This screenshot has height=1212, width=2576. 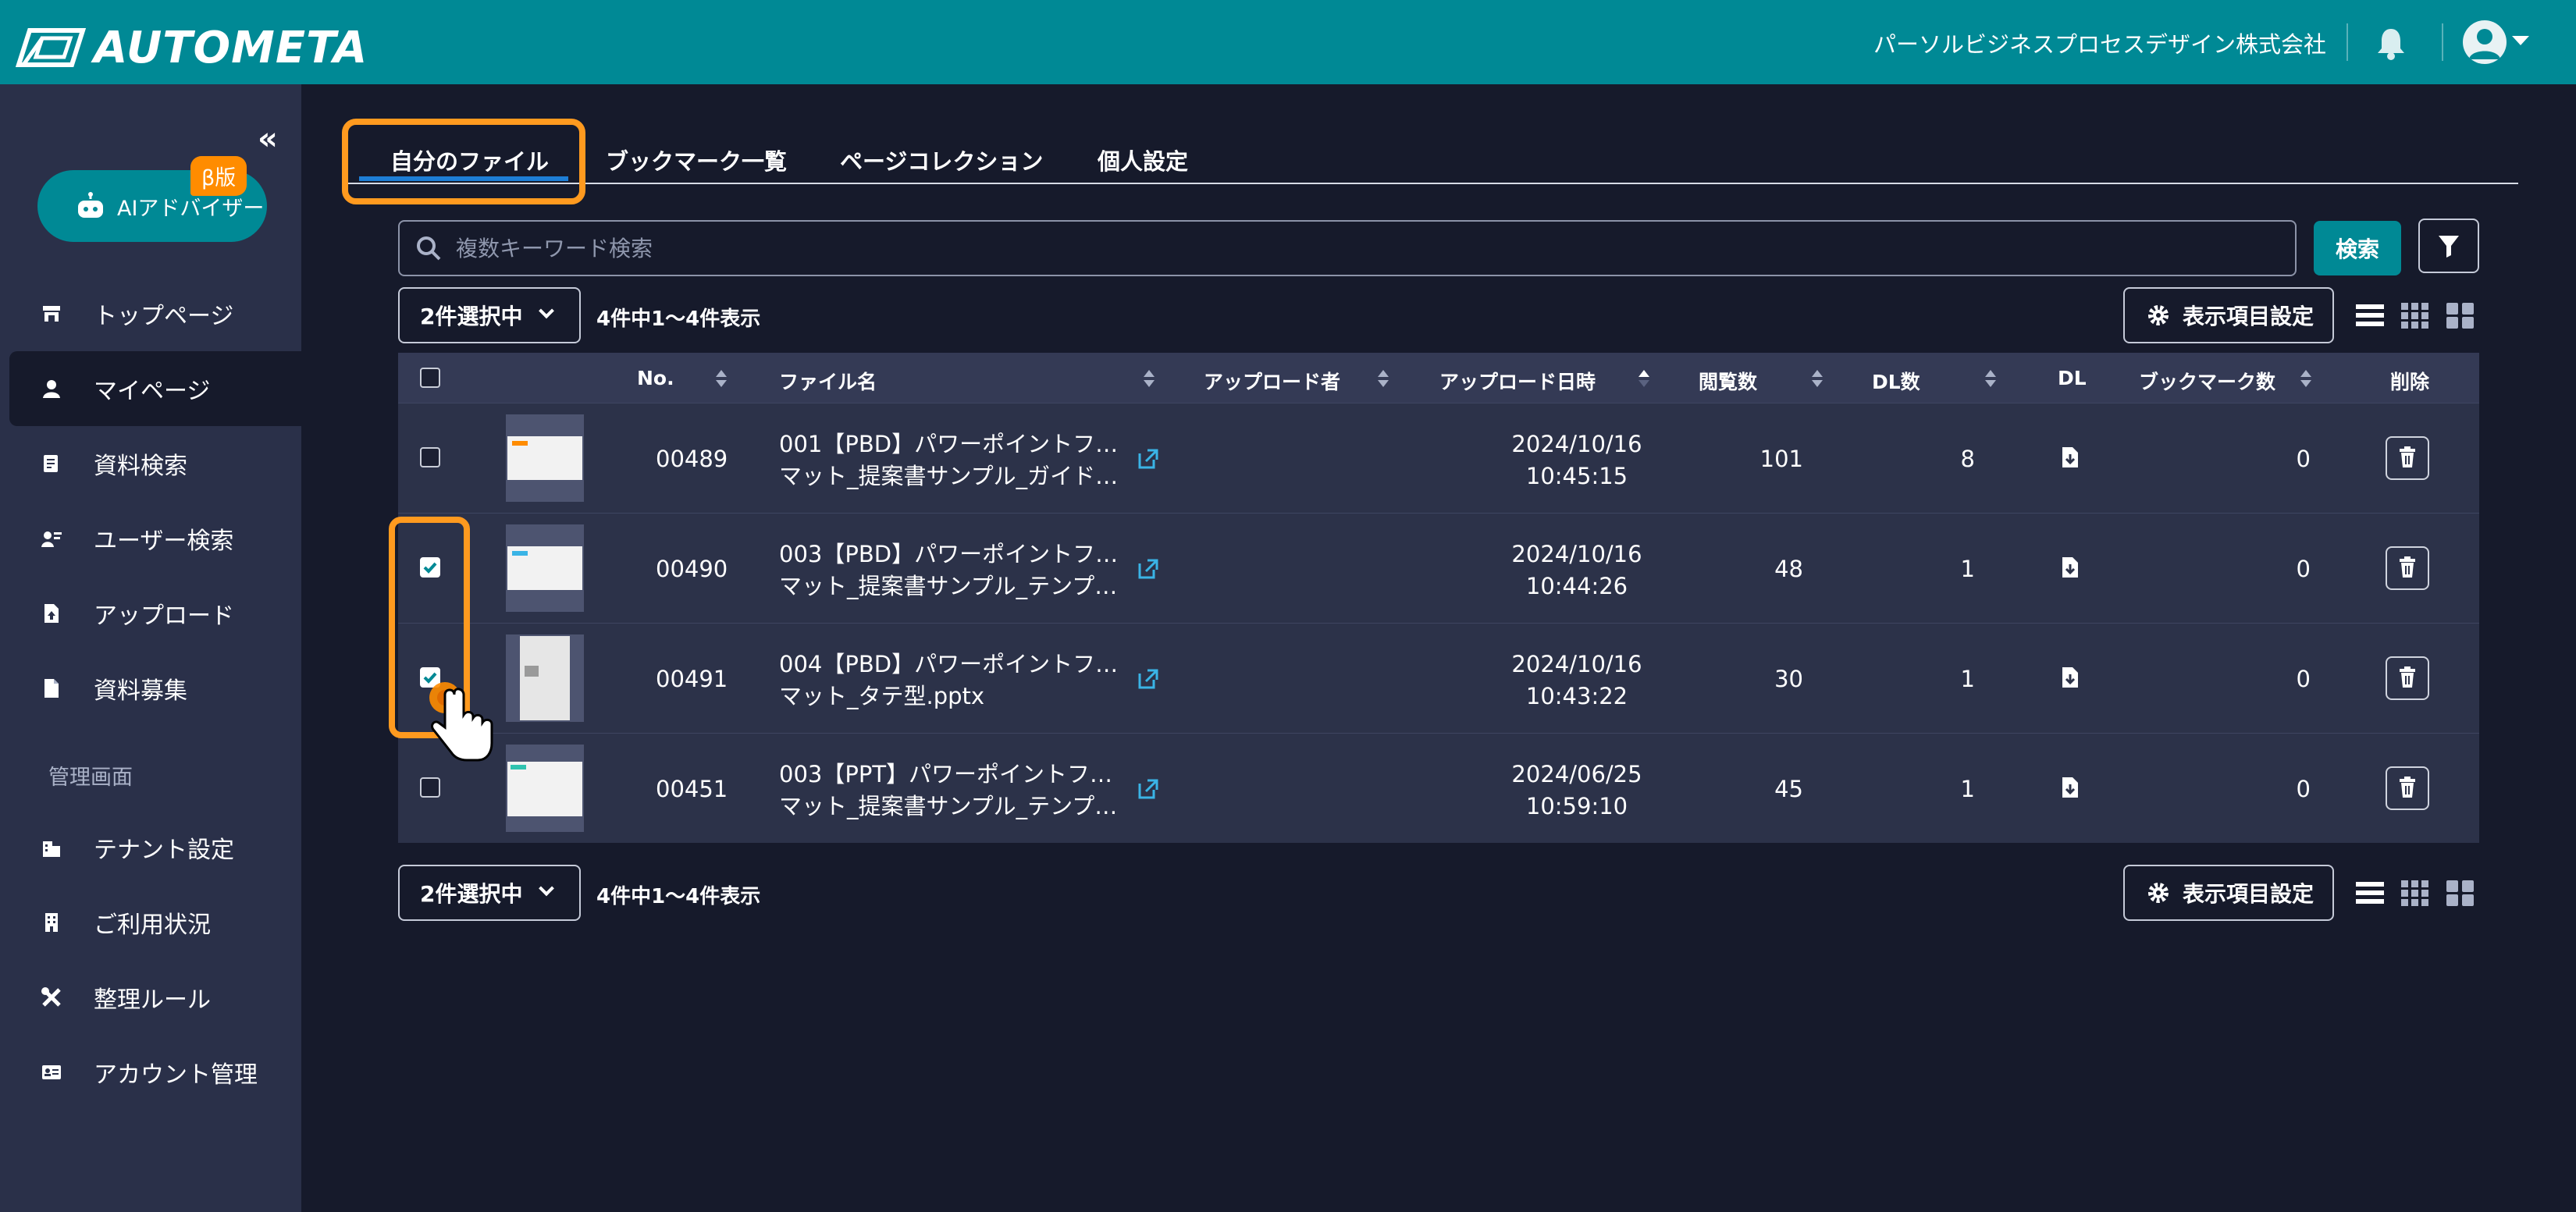 What do you see at coordinates (152, 1000) in the screenshot?
I see `sidebar-item-label: 整理ルール` at bounding box center [152, 1000].